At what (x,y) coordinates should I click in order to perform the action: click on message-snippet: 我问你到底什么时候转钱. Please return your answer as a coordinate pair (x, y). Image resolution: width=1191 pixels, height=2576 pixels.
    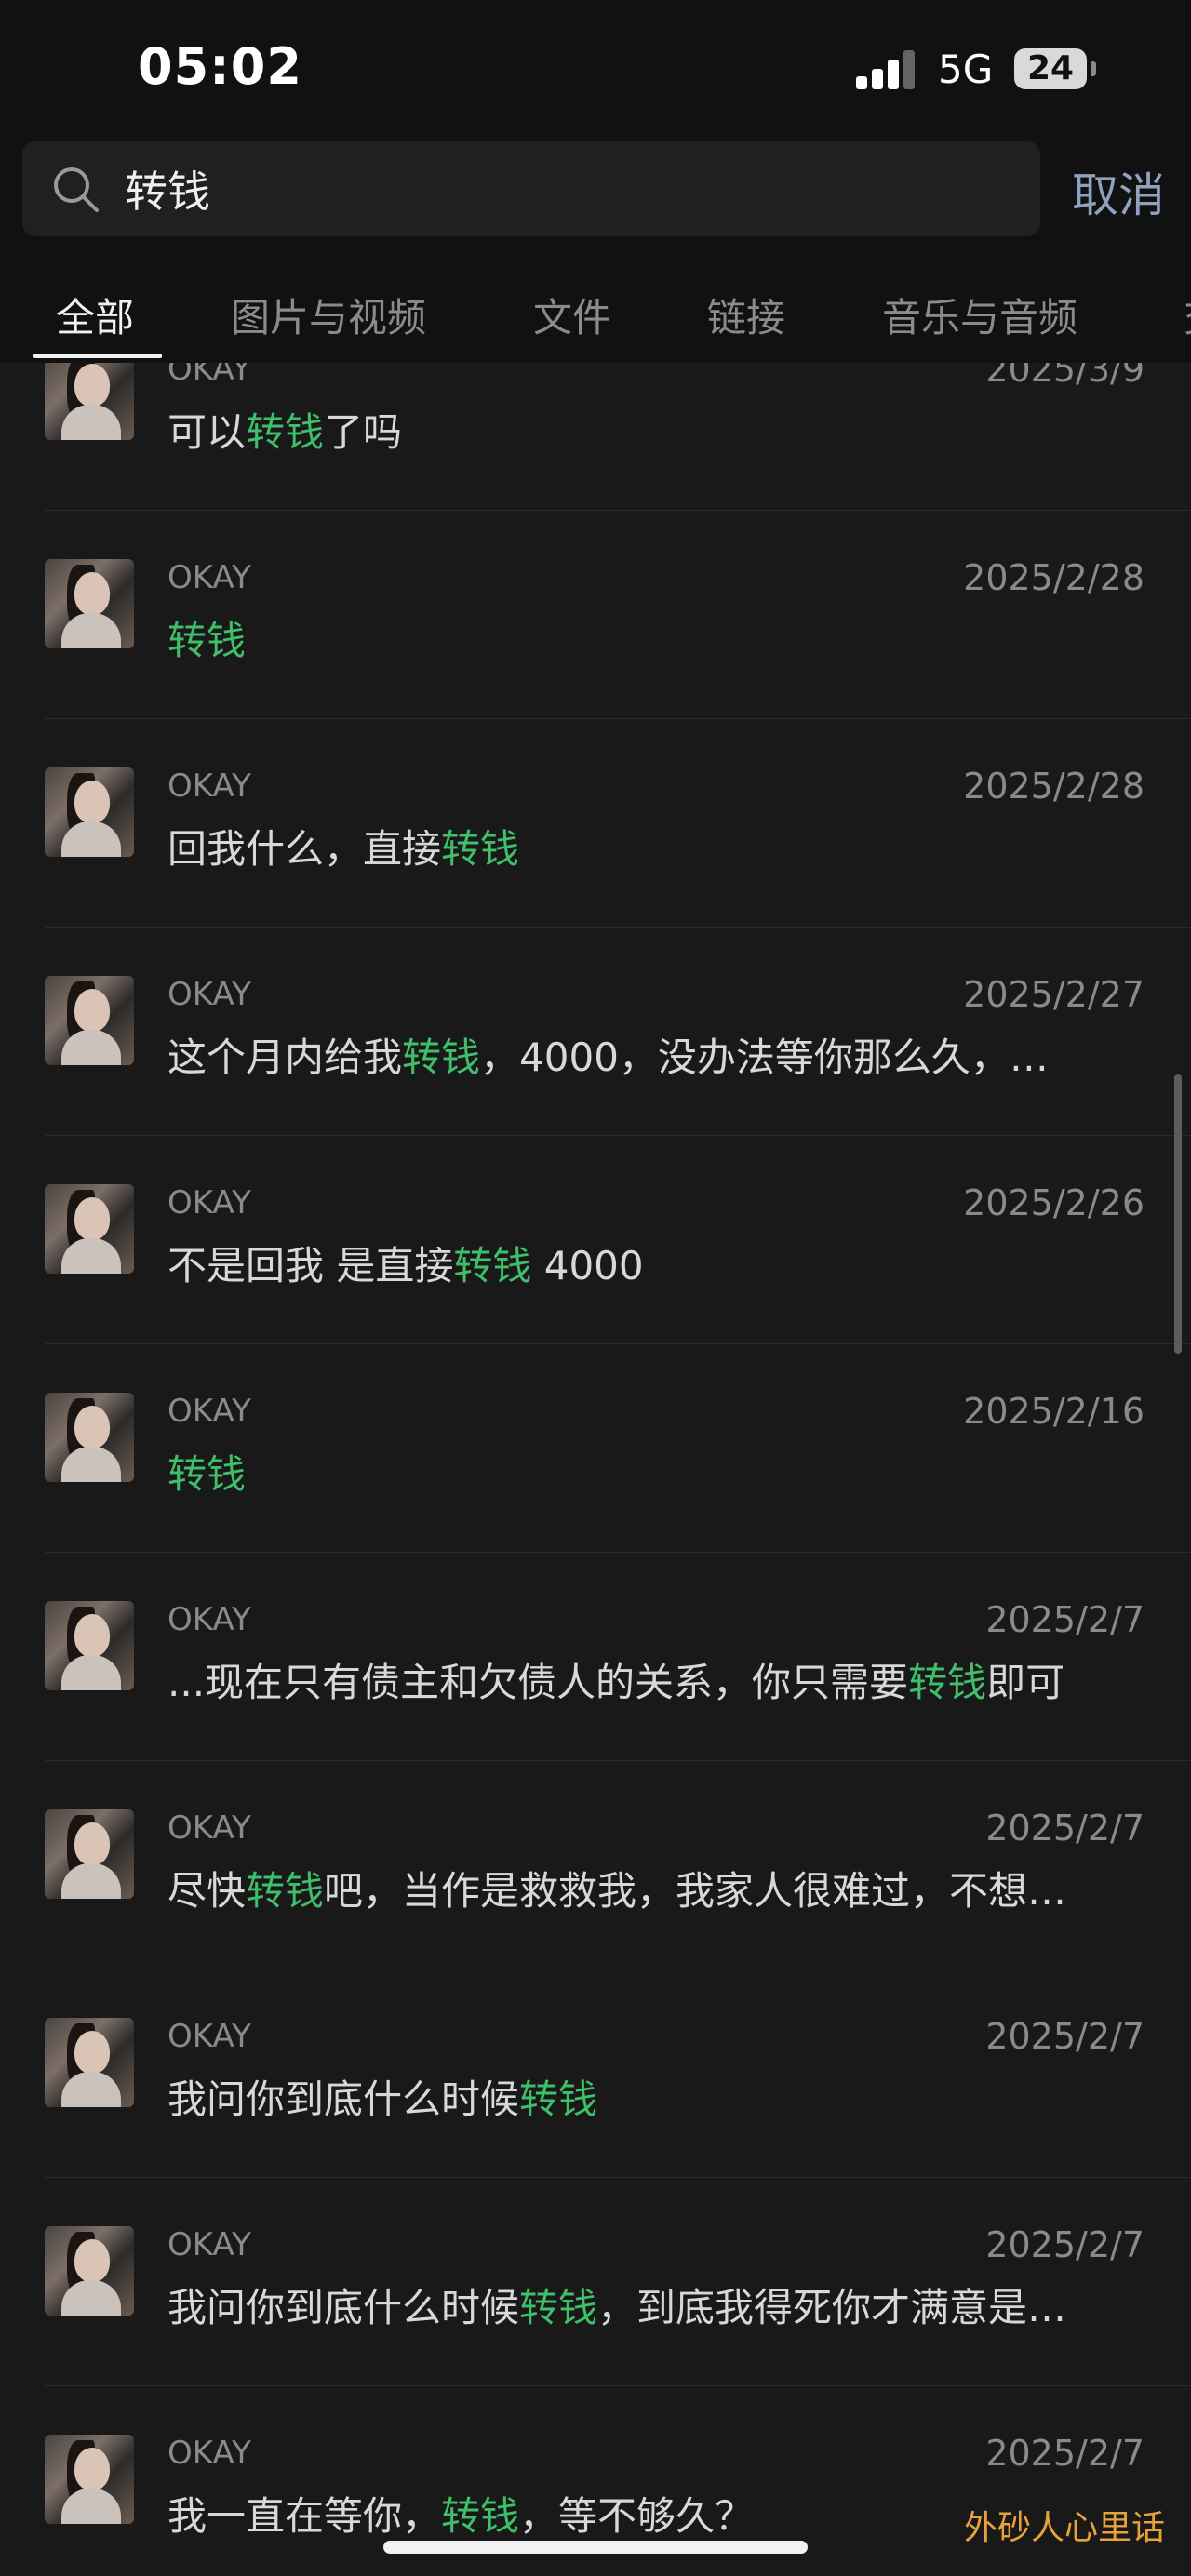
    Looking at the image, I should click on (655, 2096).